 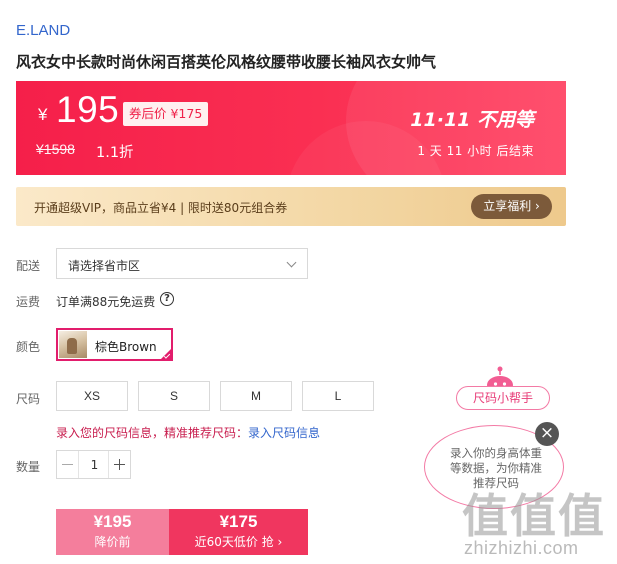 I want to click on size-option-s: S, so click(x=174, y=396).